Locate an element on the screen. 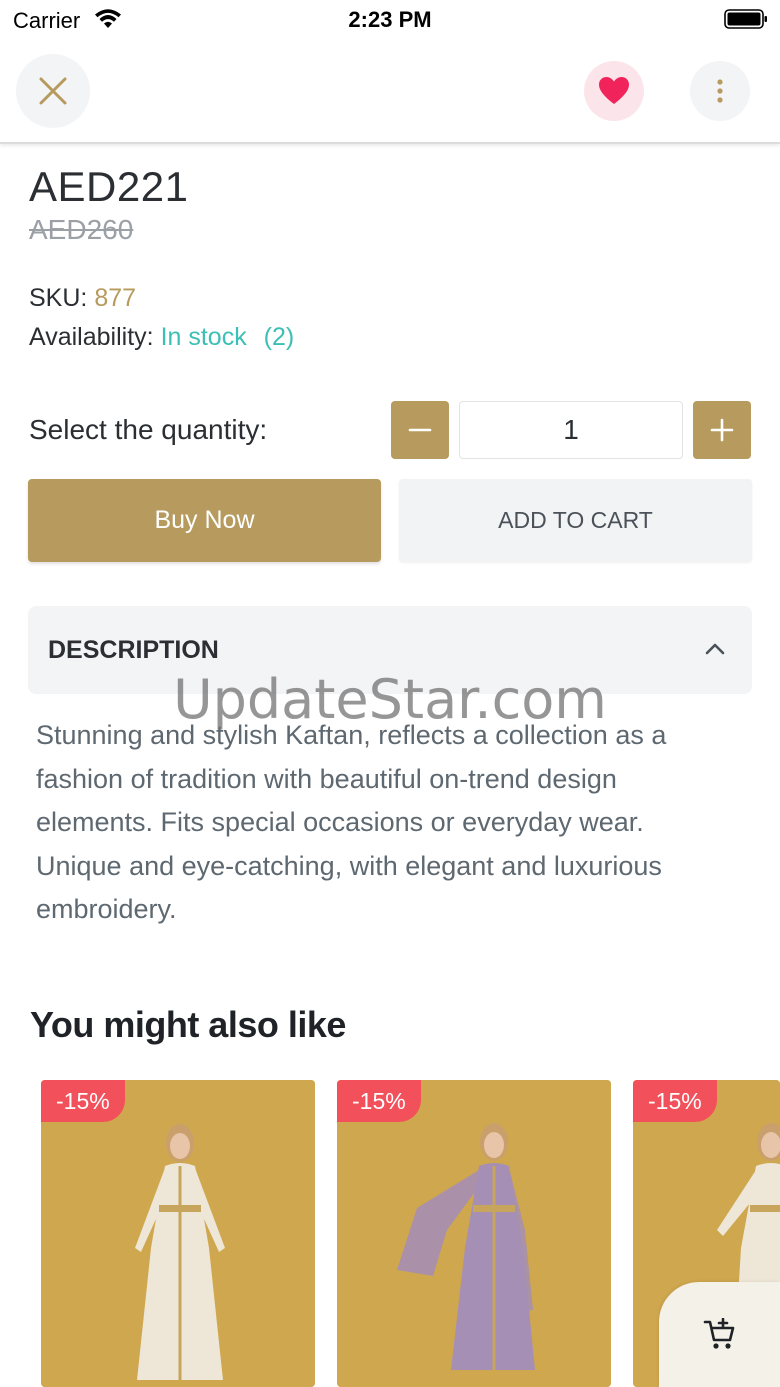 This screenshot has height=1387, width=780. quantity-increase-button is located at coordinates (722, 430).